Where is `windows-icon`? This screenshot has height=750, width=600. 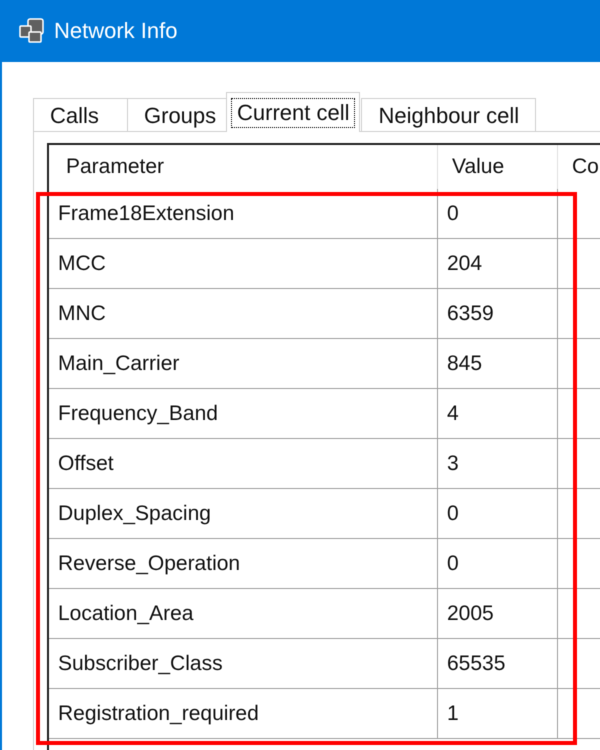
windows-icon is located at coordinates (32, 31).